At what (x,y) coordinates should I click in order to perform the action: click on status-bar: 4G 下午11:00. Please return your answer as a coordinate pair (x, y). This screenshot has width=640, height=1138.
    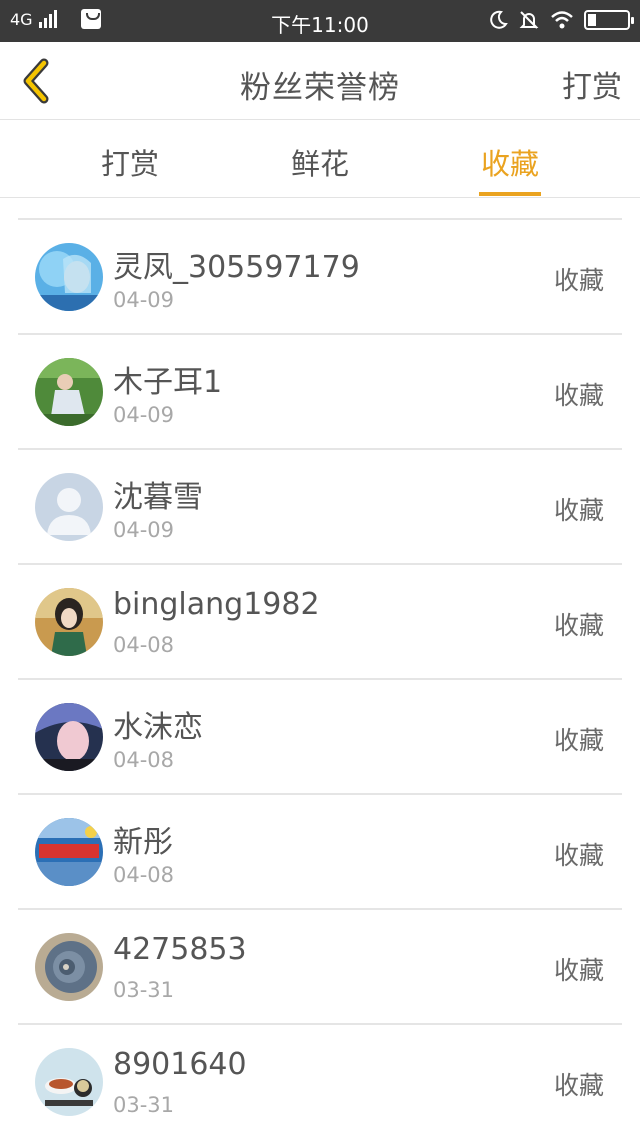
    Looking at the image, I should click on (320, 21).